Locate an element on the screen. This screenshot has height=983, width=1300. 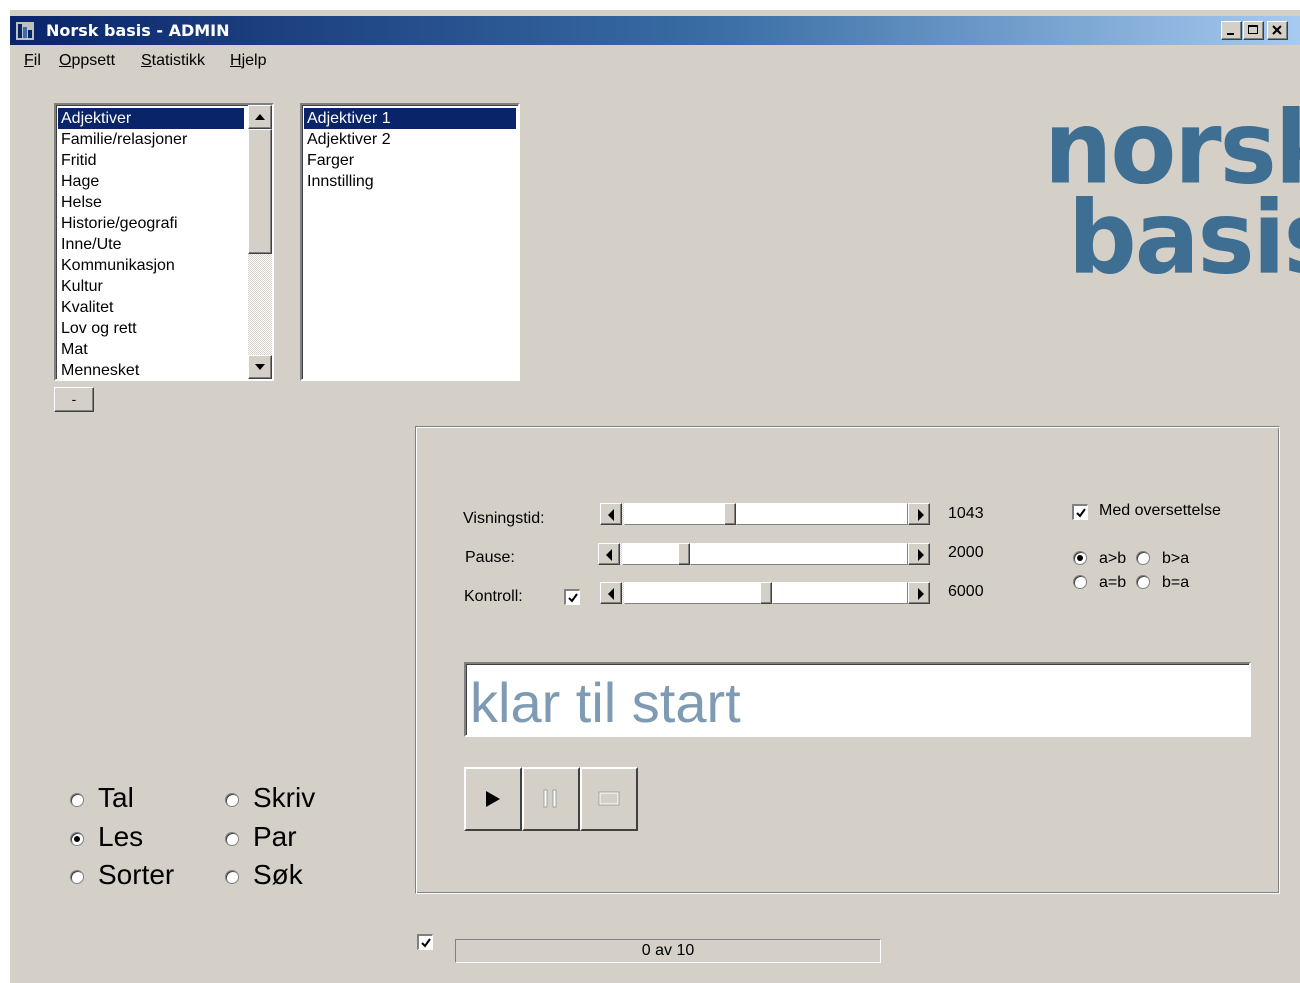
list-item: Mat is located at coordinates (151, 349).